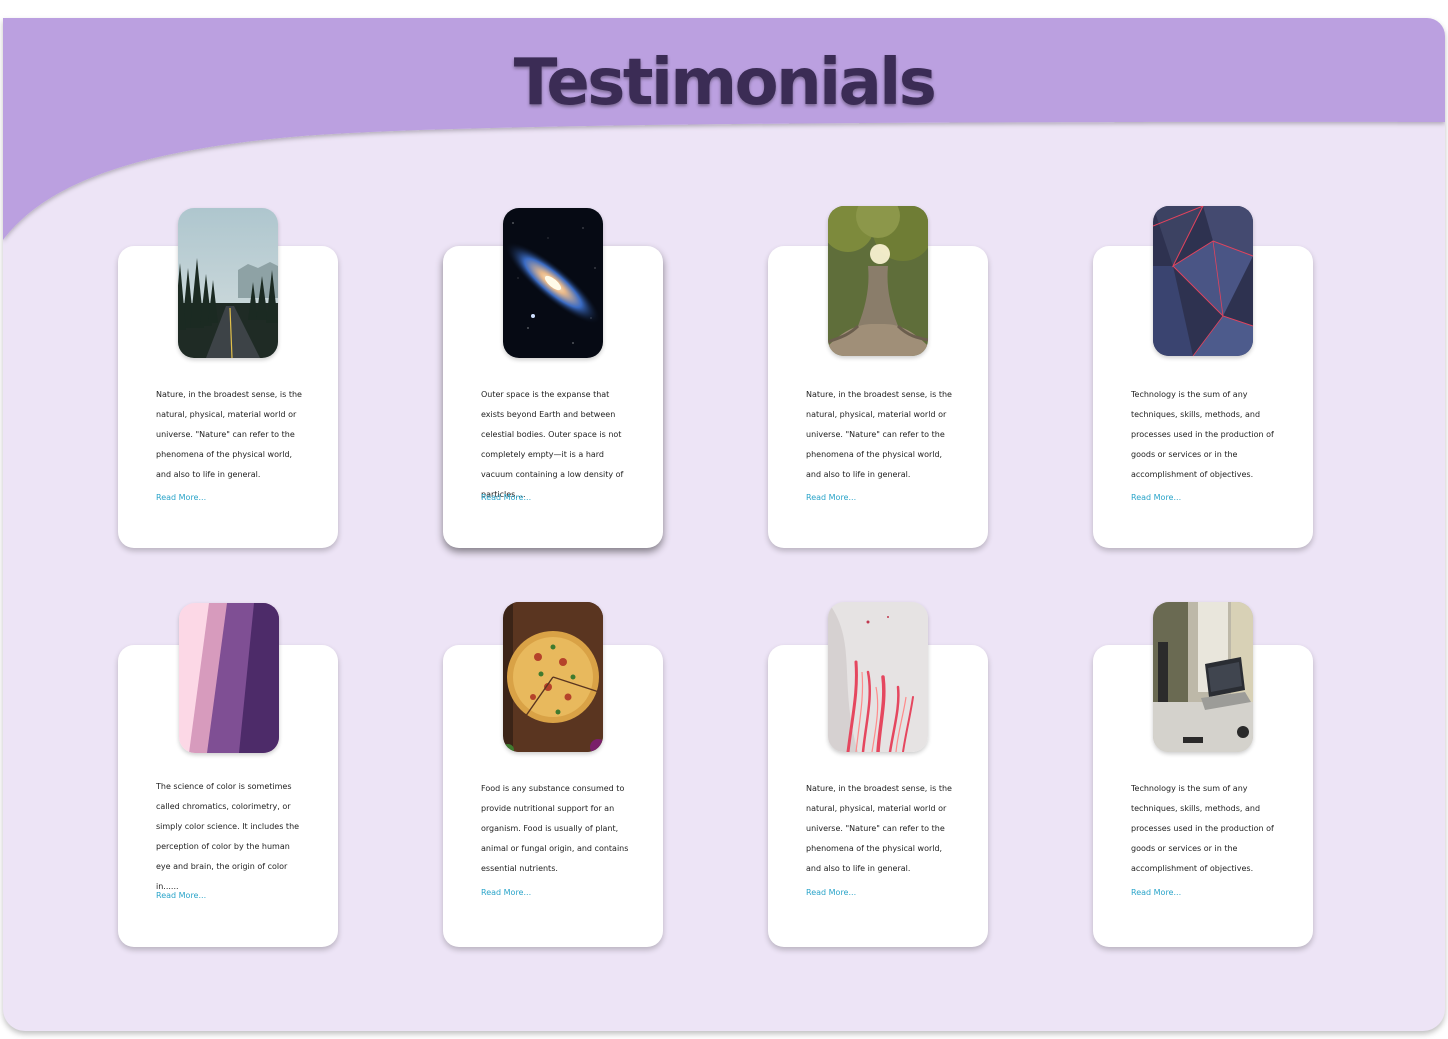  What do you see at coordinates (553, 283) in the screenshot?
I see `galaxy-image` at bounding box center [553, 283].